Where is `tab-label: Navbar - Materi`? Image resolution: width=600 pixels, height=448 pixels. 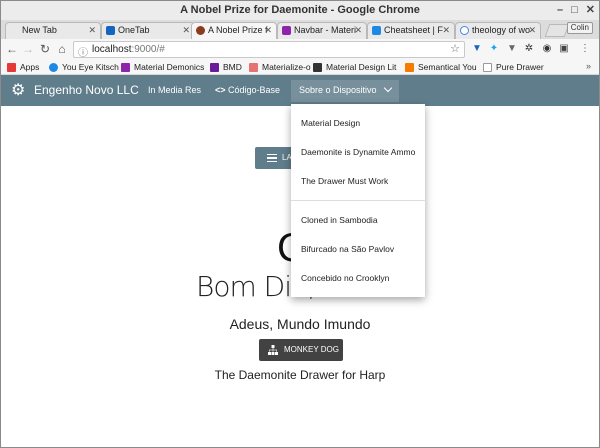
tab-label: Navbar - Materi is located at coordinates (325, 30).